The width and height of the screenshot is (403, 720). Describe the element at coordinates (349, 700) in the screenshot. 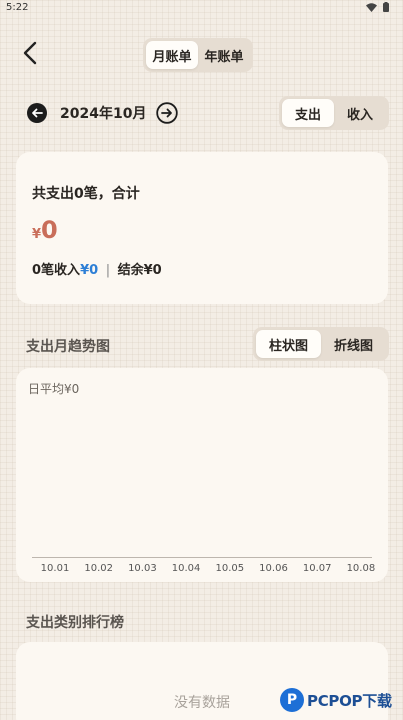

I see `watermark-text: PCPOP下载` at that location.